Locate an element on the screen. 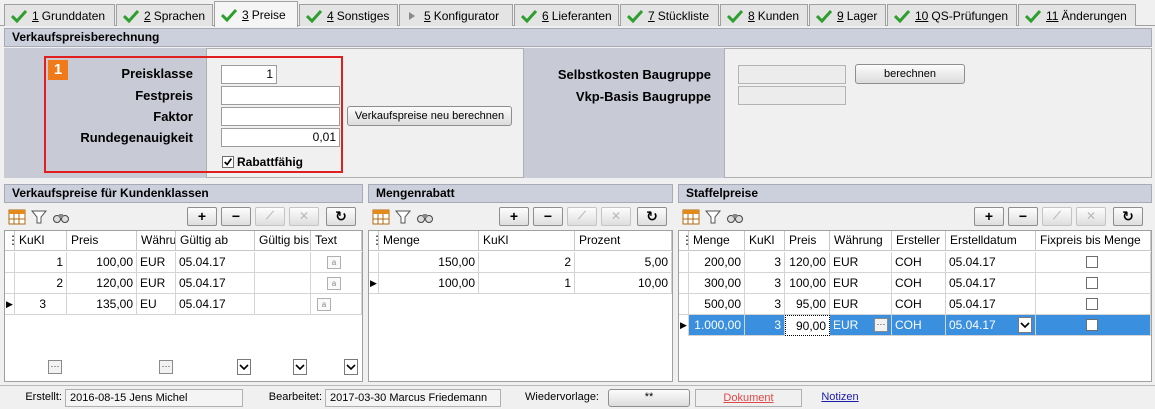  cell-preis: 95,00 is located at coordinates (807, 304).